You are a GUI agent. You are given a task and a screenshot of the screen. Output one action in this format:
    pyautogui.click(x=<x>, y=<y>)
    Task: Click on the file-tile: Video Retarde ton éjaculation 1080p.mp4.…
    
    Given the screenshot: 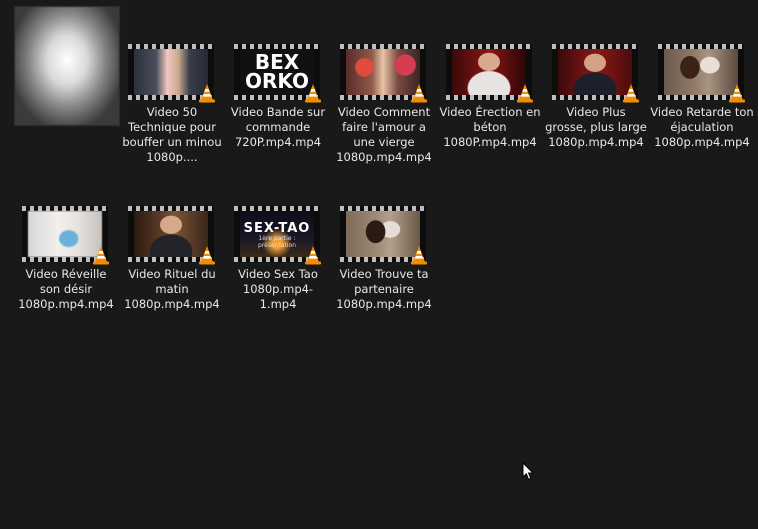 What is the action you would take?
    pyautogui.click(x=702, y=97)
    